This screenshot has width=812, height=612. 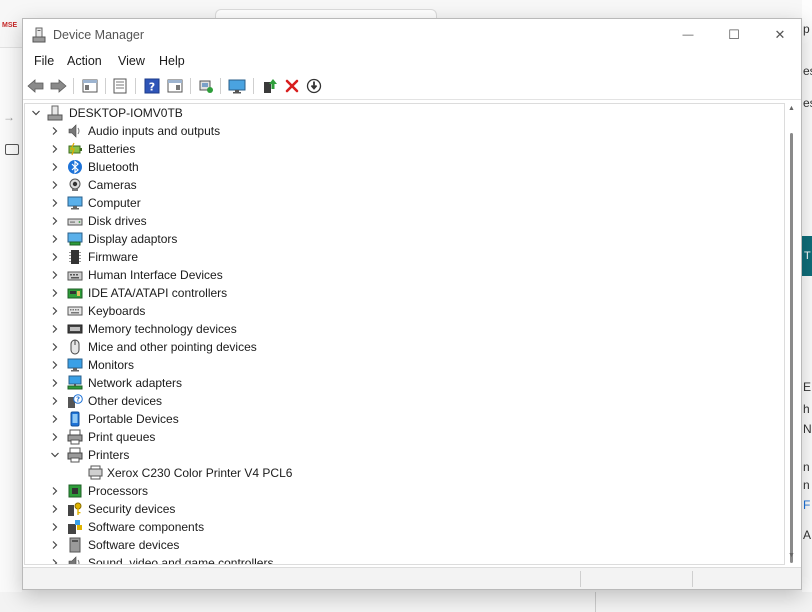 What do you see at coordinates (404, 221) in the screenshot?
I see `tree-item-disk-drives: Disk drives` at bounding box center [404, 221].